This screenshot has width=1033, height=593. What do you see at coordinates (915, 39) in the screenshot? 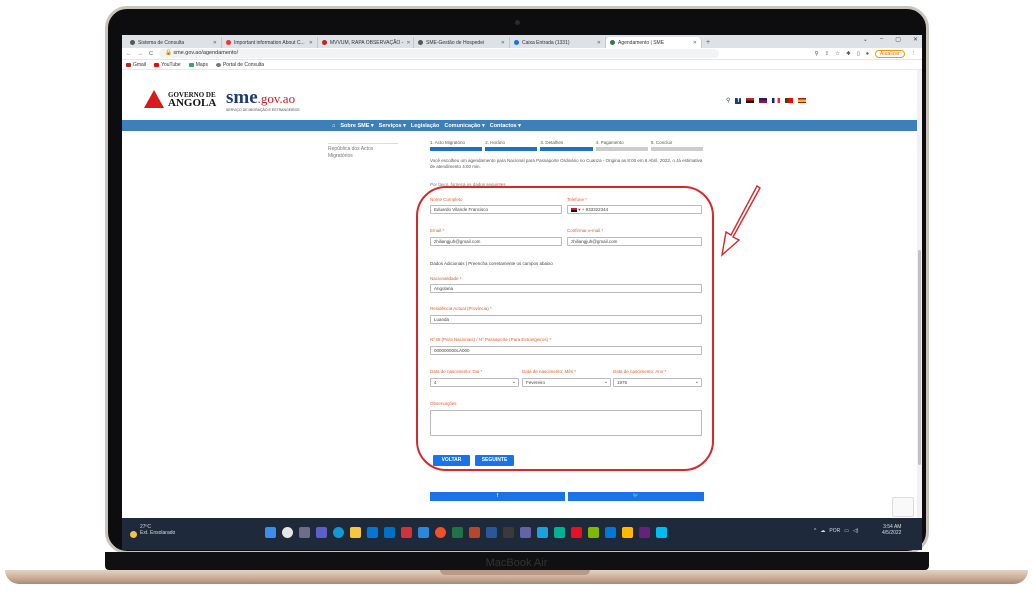
I see `close-window-button: ✕` at bounding box center [915, 39].